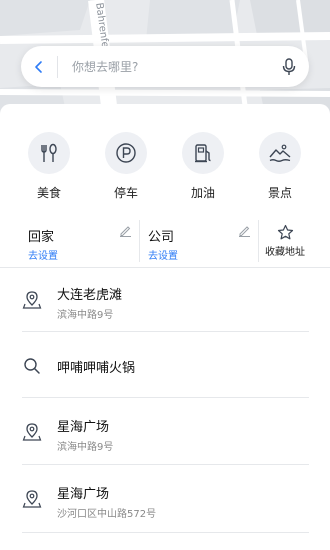  What do you see at coordinates (165, 167) in the screenshot?
I see `category-row: 美食 停车 加油 景点` at bounding box center [165, 167].